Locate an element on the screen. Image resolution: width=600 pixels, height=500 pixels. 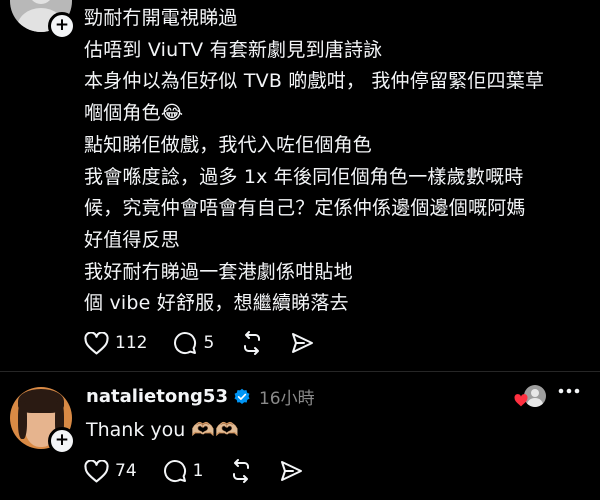
reply-body: Thank you 🫶🏼🫶🏼 is located at coordinates (162, 430).